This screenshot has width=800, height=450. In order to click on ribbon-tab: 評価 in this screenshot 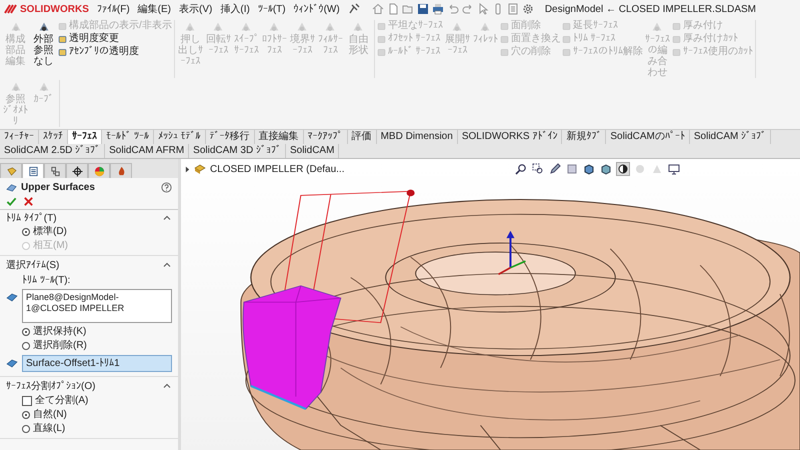, I will do `click(362, 137)`.